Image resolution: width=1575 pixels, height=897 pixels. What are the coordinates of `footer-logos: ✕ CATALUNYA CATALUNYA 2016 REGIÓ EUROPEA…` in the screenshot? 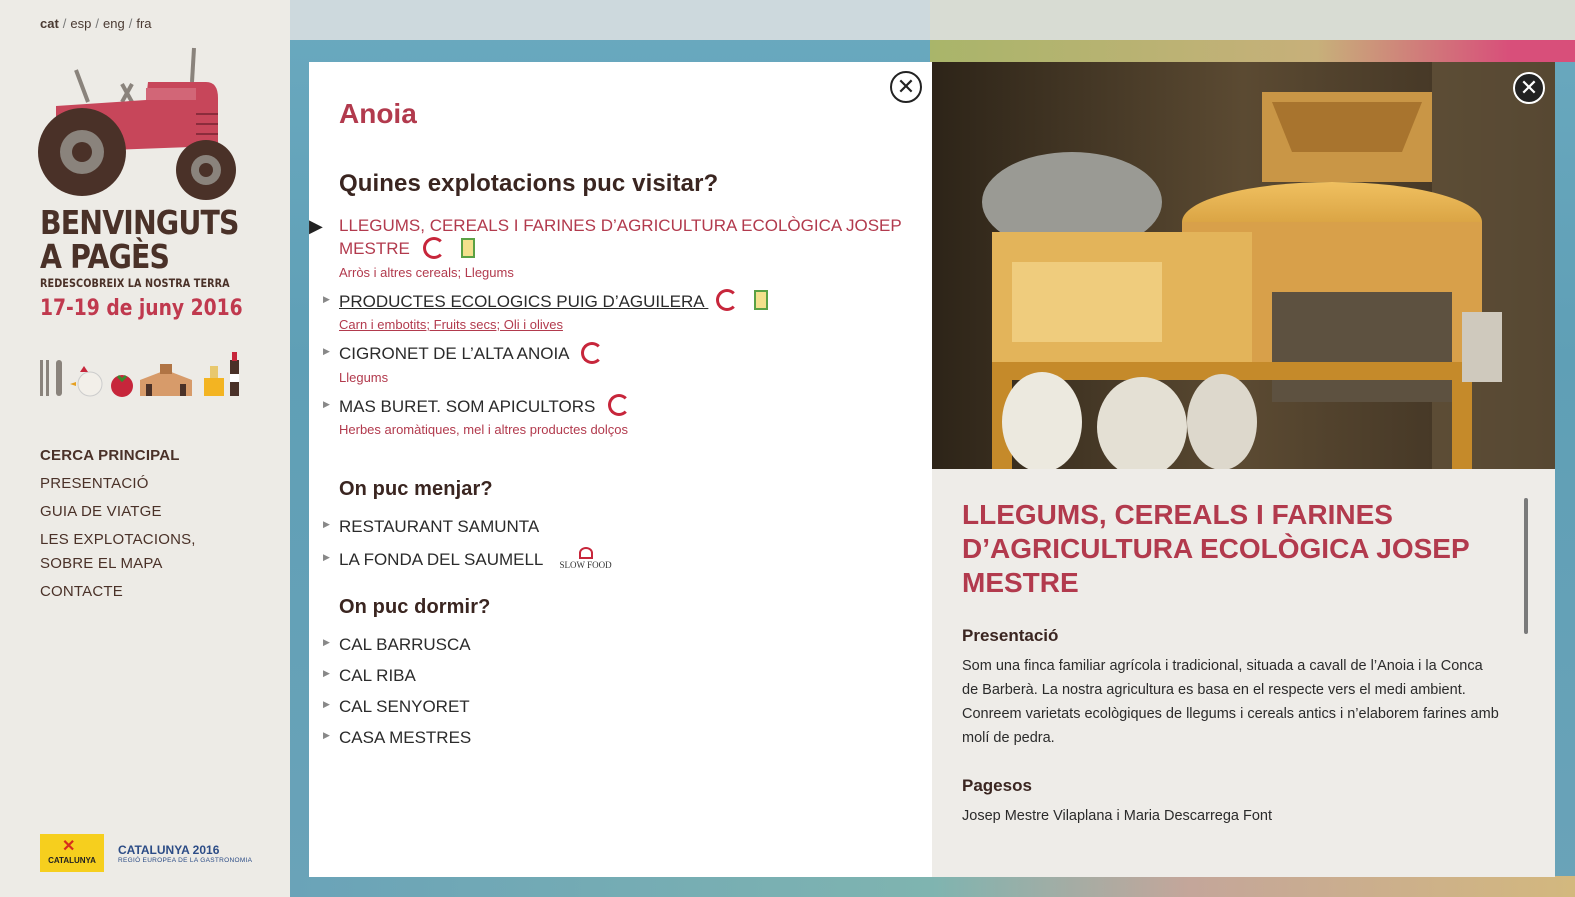 It's located at (146, 853).